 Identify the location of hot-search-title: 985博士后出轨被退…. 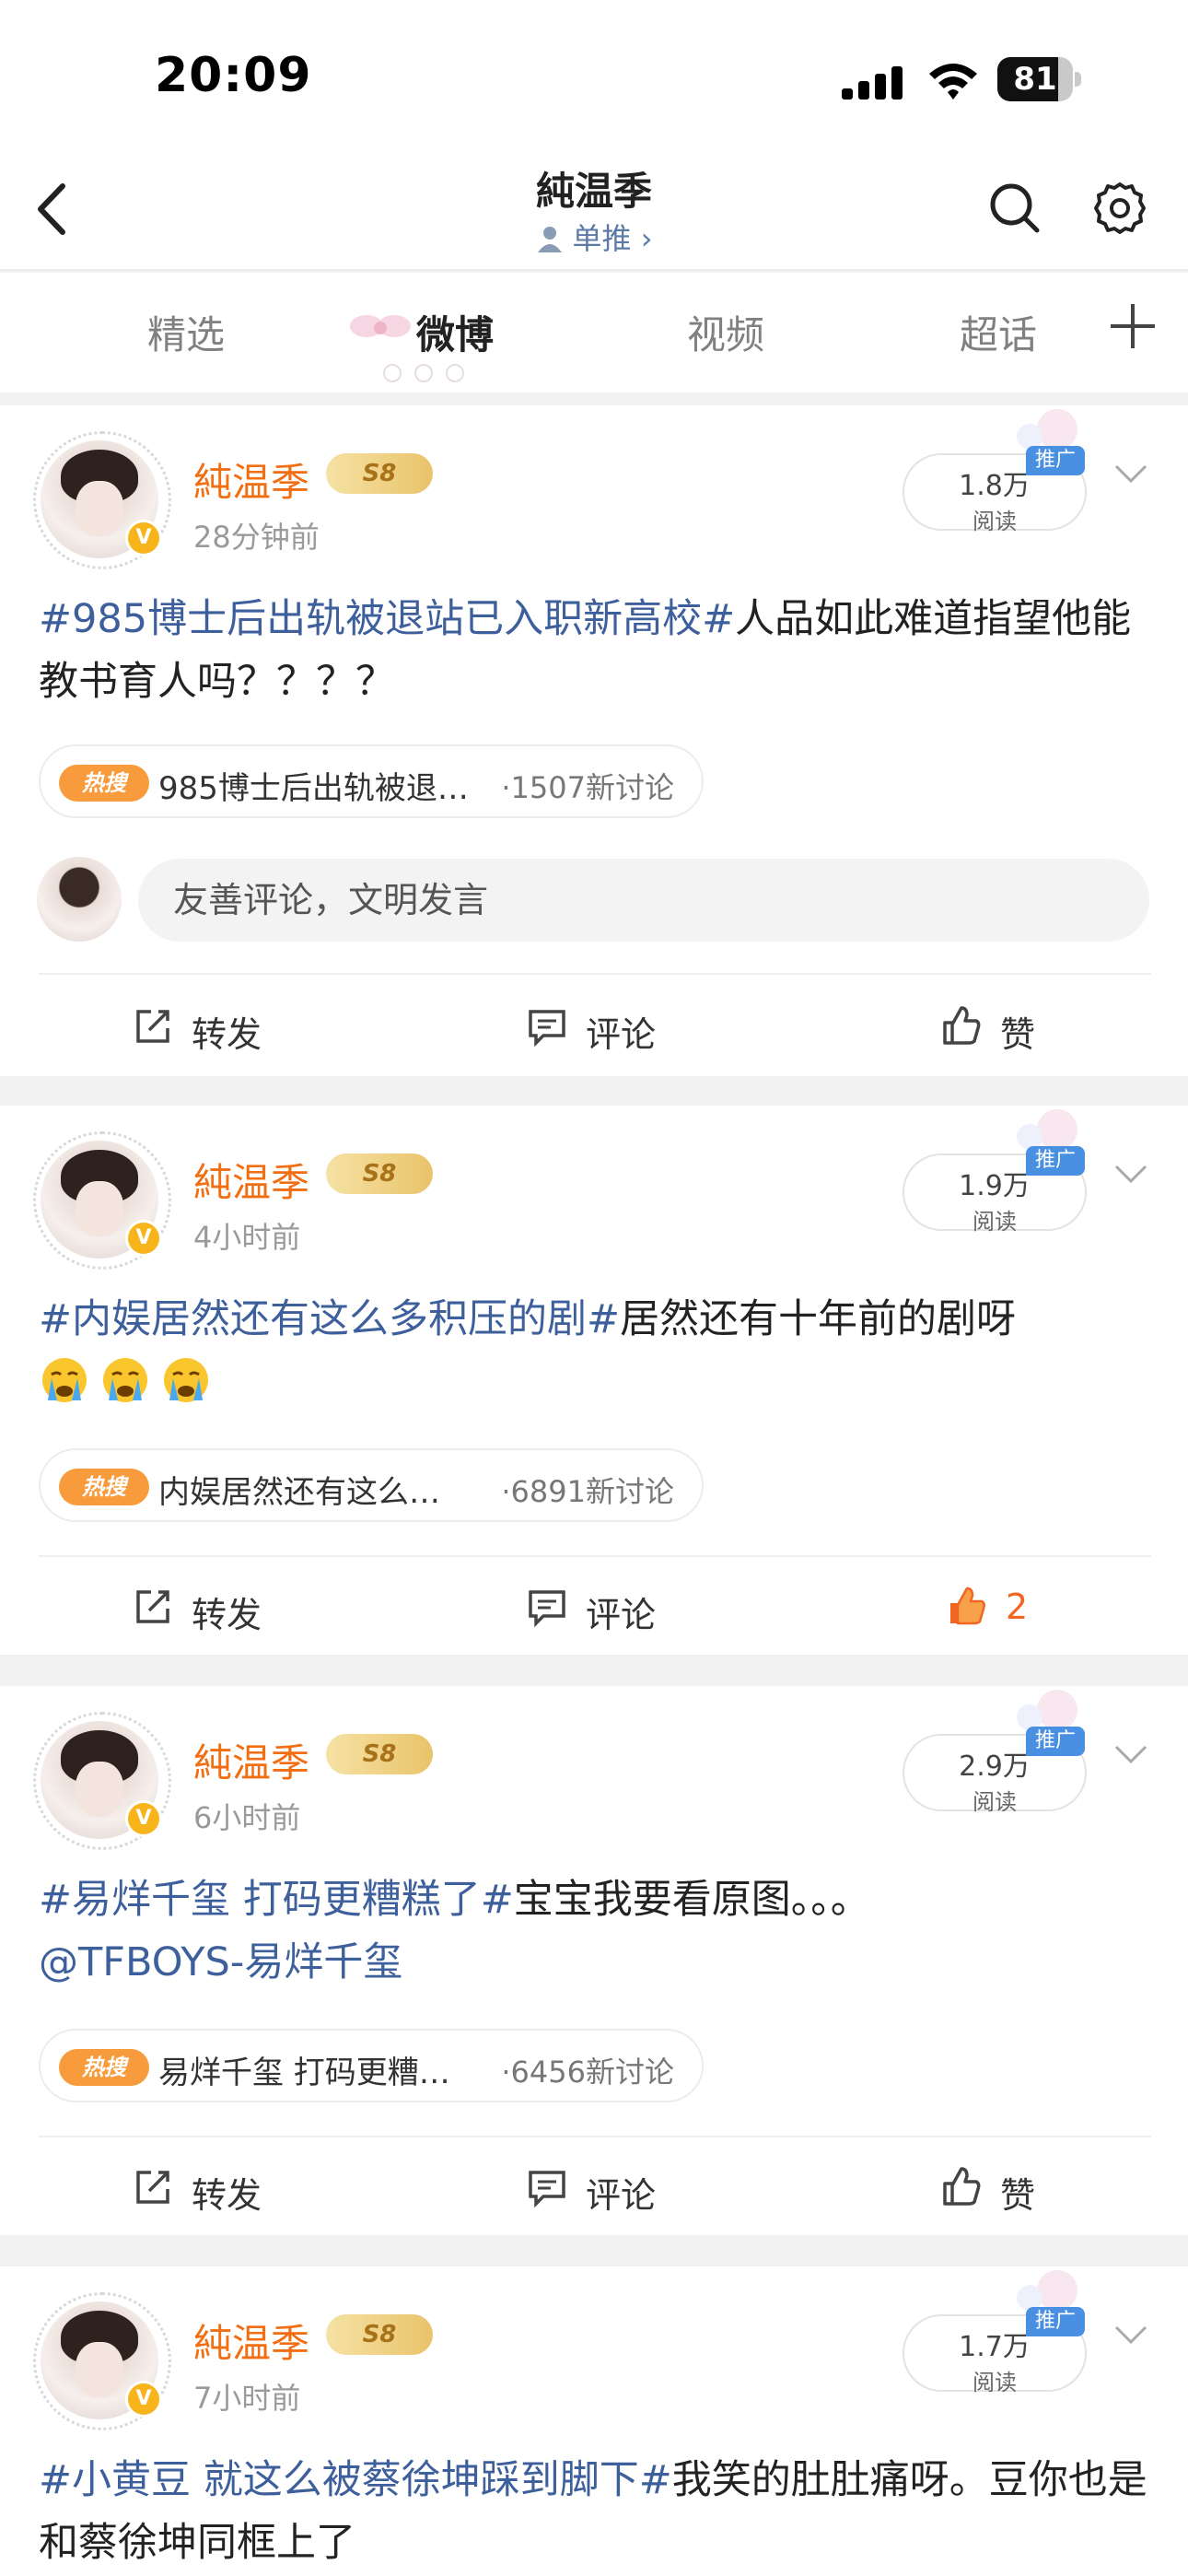
(313, 788).